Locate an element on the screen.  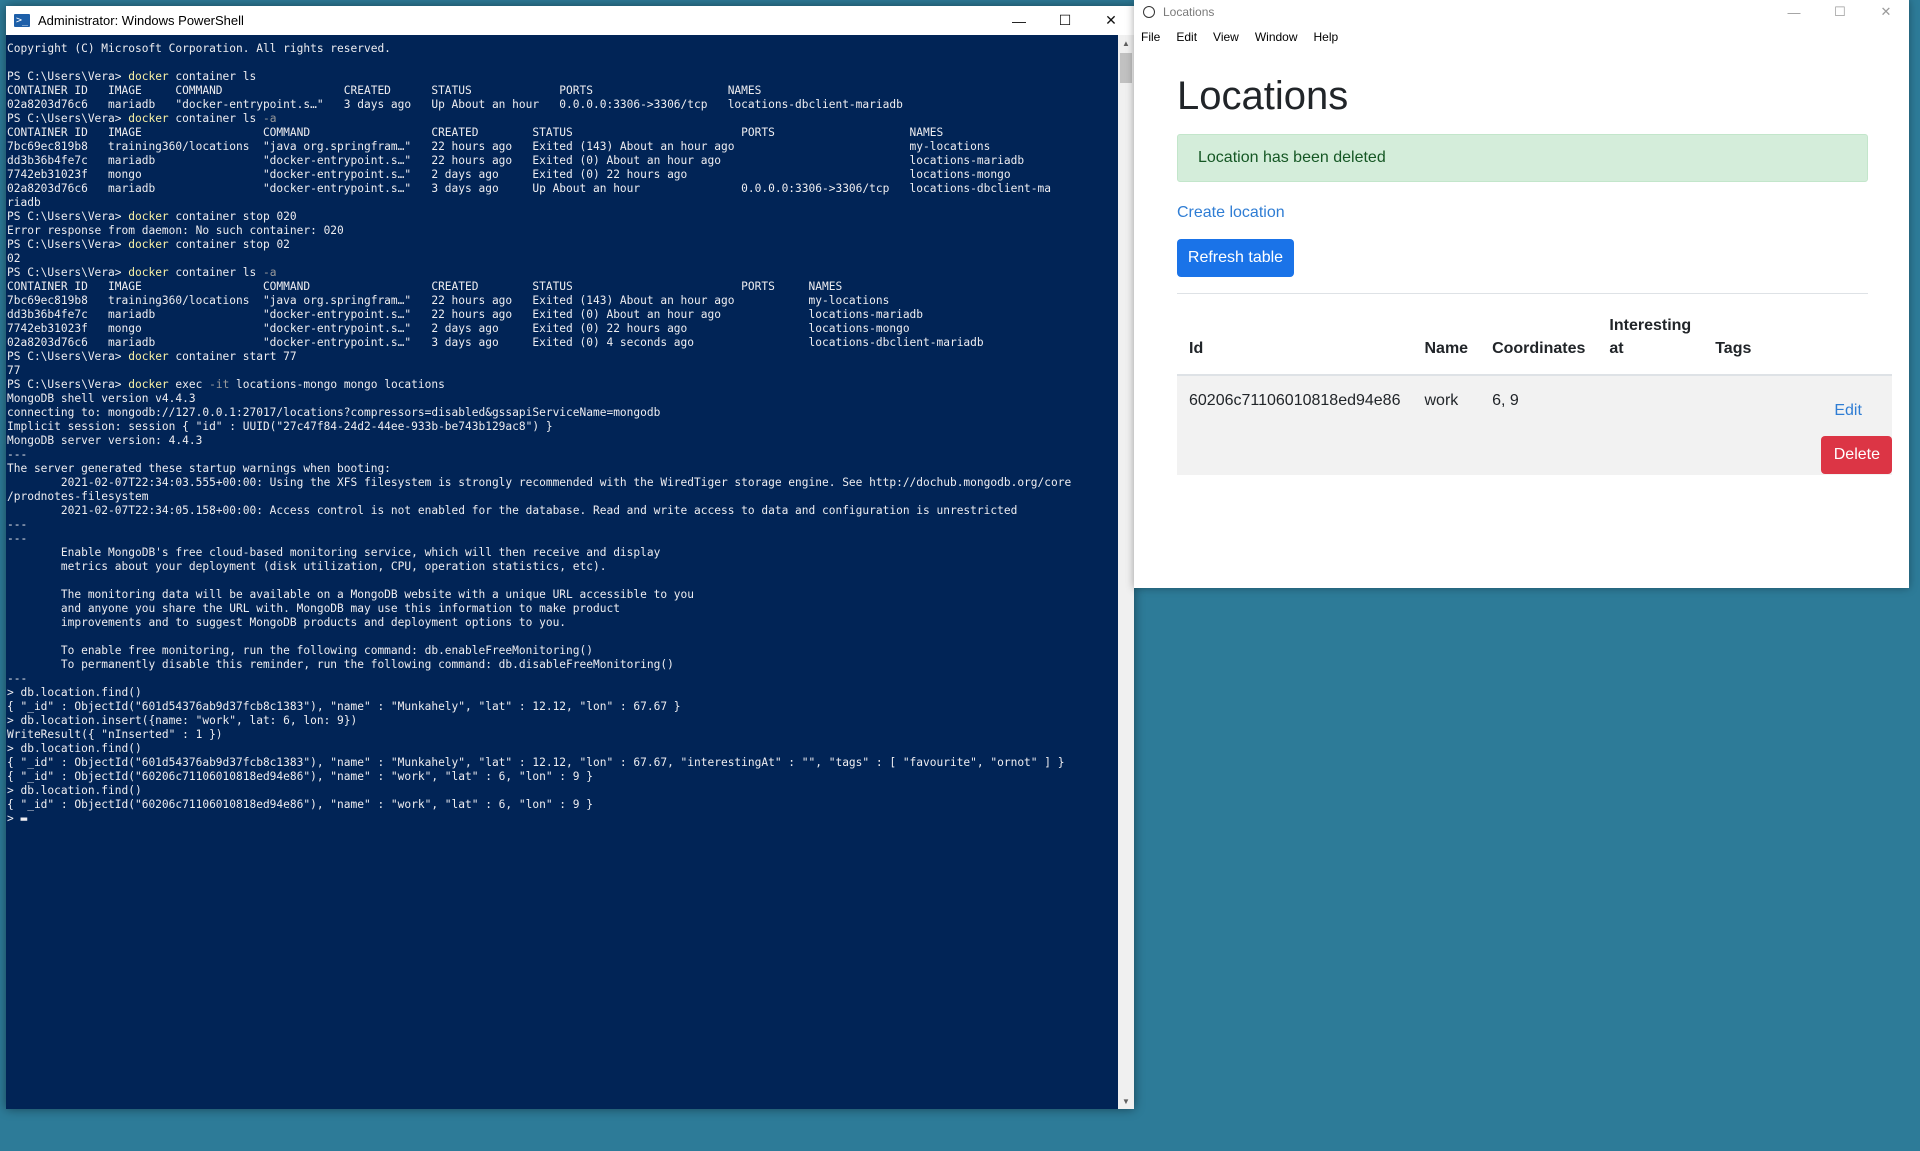
cell-actions: Edit Delete is located at coordinates (1828, 425).